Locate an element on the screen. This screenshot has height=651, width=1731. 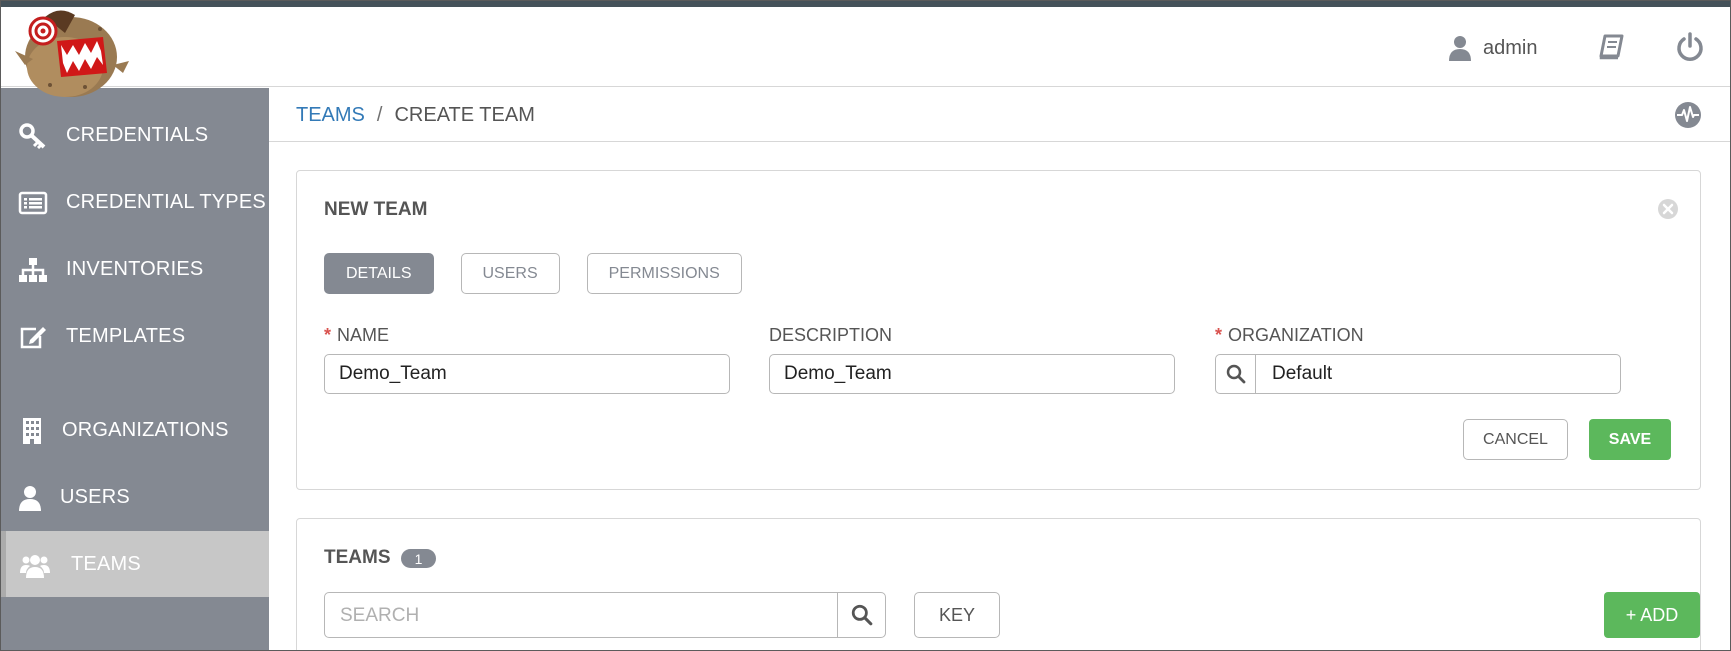
sidebar-item-label: USERS is located at coordinates (95, 496).